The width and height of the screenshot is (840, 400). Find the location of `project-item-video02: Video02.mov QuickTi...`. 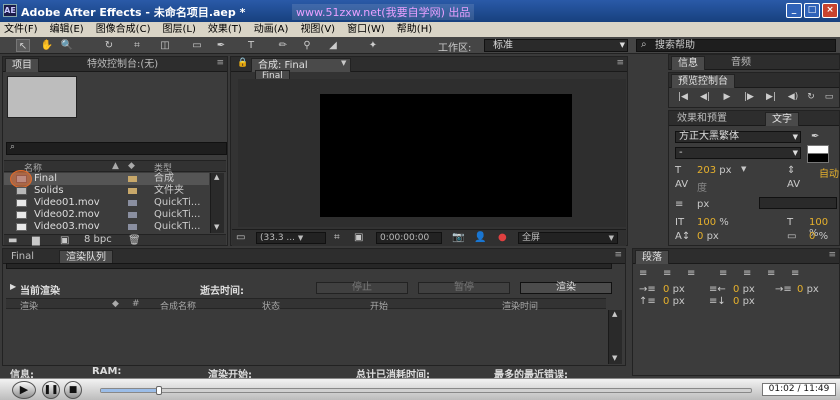

project-item-video02: Video02.mov QuickTi... is located at coordinates (106, 215).